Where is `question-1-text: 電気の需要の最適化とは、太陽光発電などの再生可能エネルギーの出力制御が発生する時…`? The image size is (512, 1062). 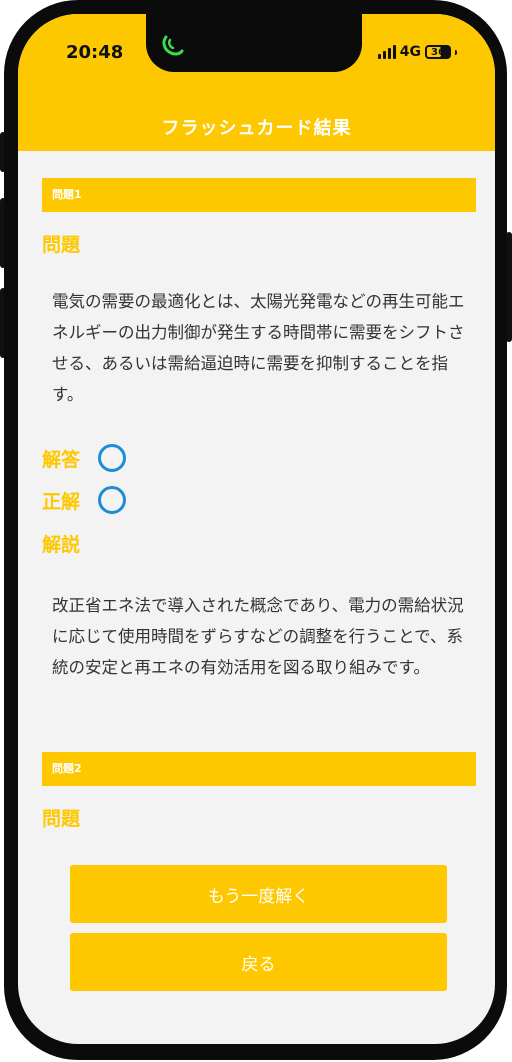
question-1-text: 電気の需要の最適化とは、太陽光発電などの再生可能エネルギーの出力制御が発生する時… is located at coordinates (258, 348).